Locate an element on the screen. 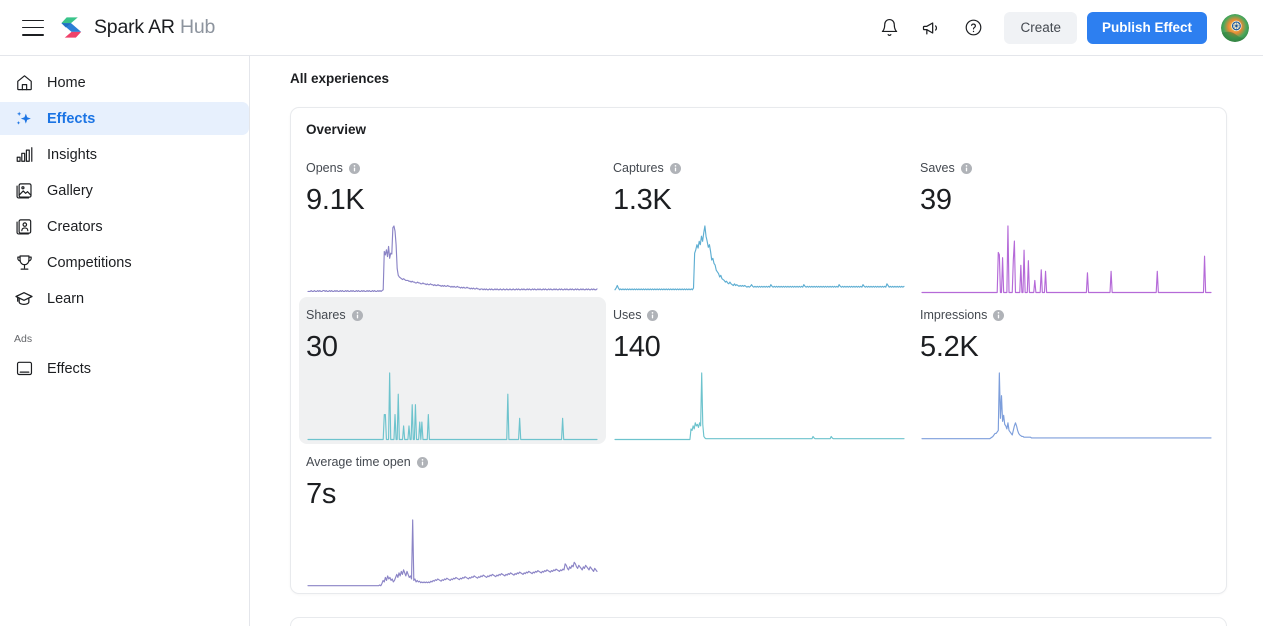 This screenshot has height=626, width=1263. megaphone-icon is located at coordinates (931, 28).